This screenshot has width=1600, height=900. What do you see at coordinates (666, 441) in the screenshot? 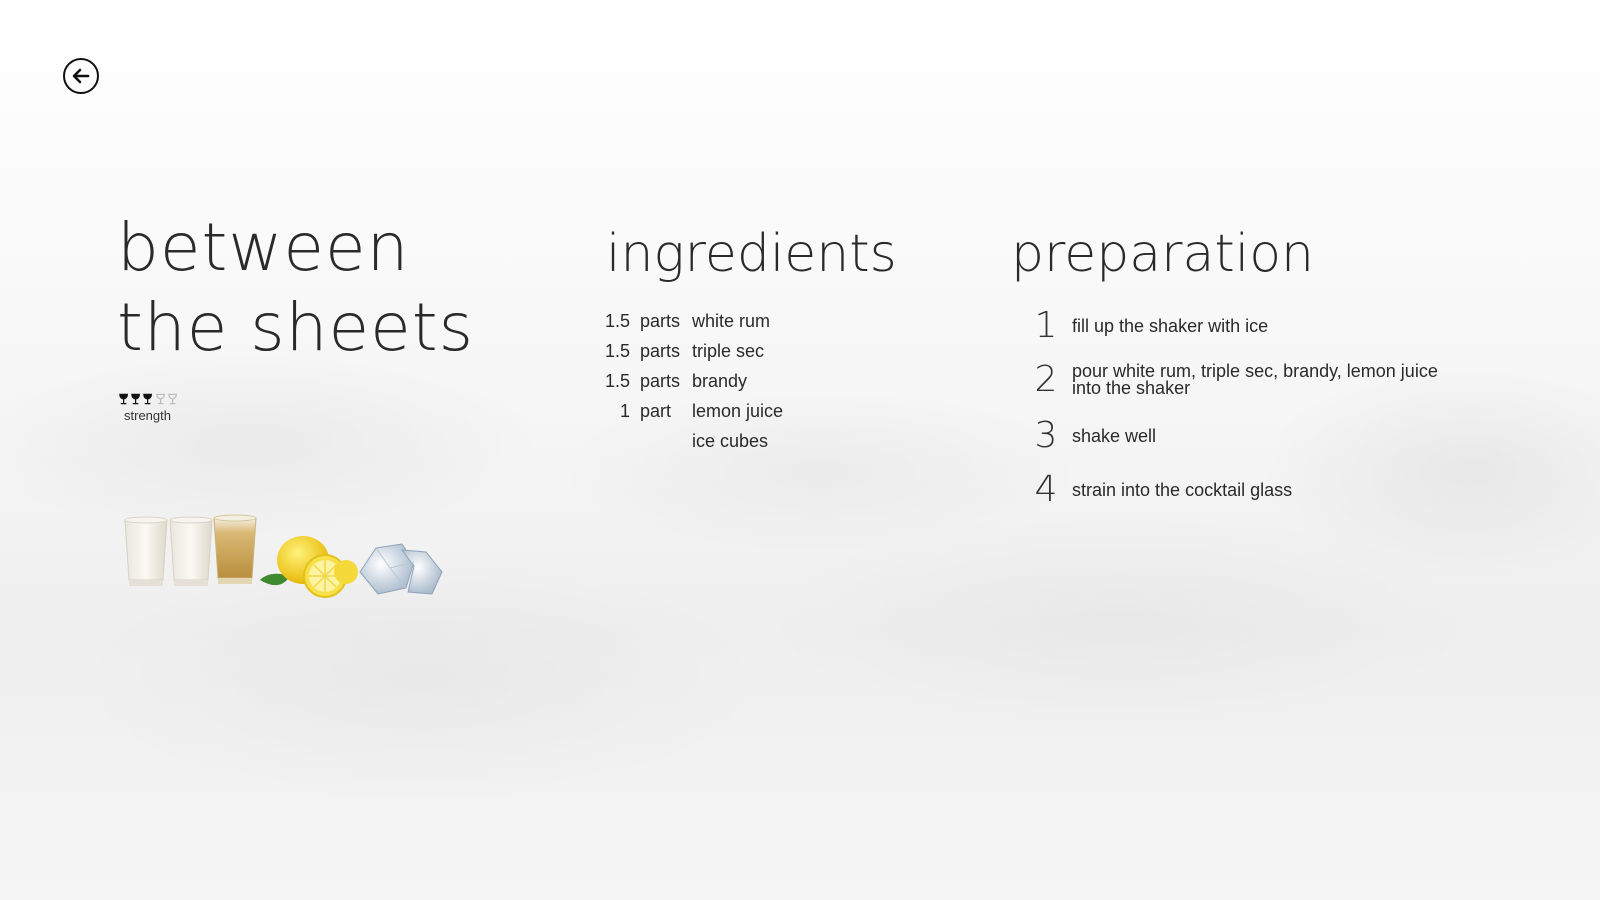
I see `ingredient-unit` at bounding box center [666, 441].